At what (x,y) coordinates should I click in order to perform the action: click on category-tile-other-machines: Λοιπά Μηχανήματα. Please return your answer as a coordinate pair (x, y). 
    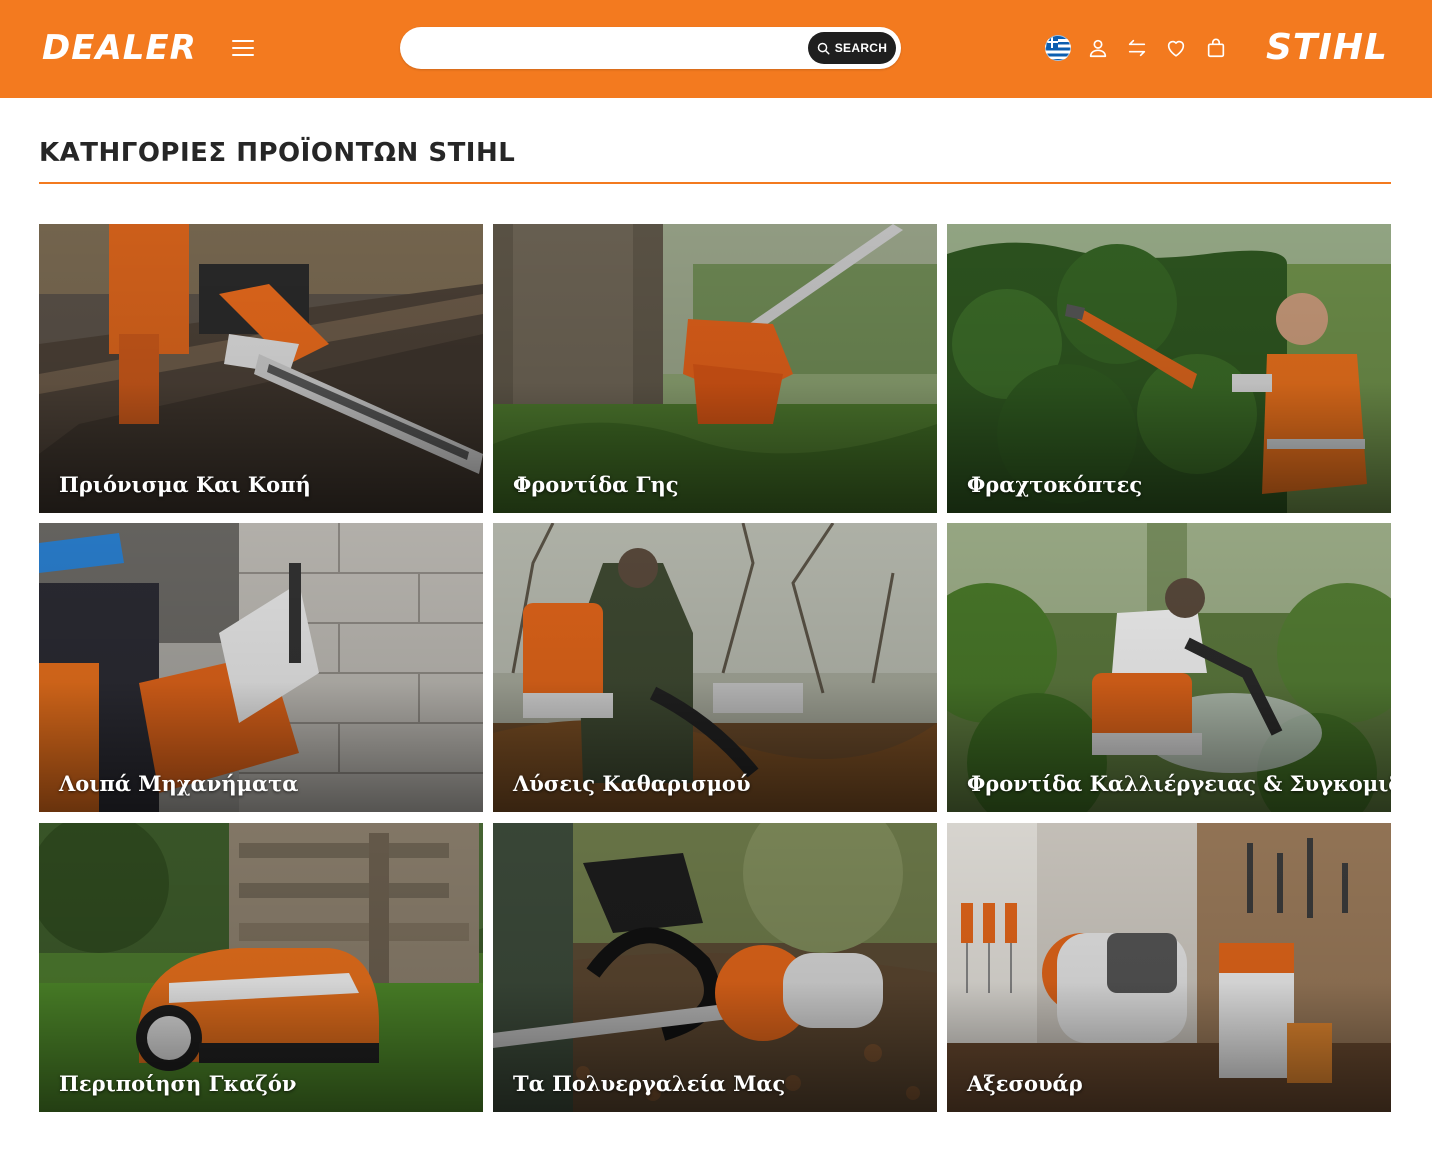
    Looking at the image, I should click on (261, 667).